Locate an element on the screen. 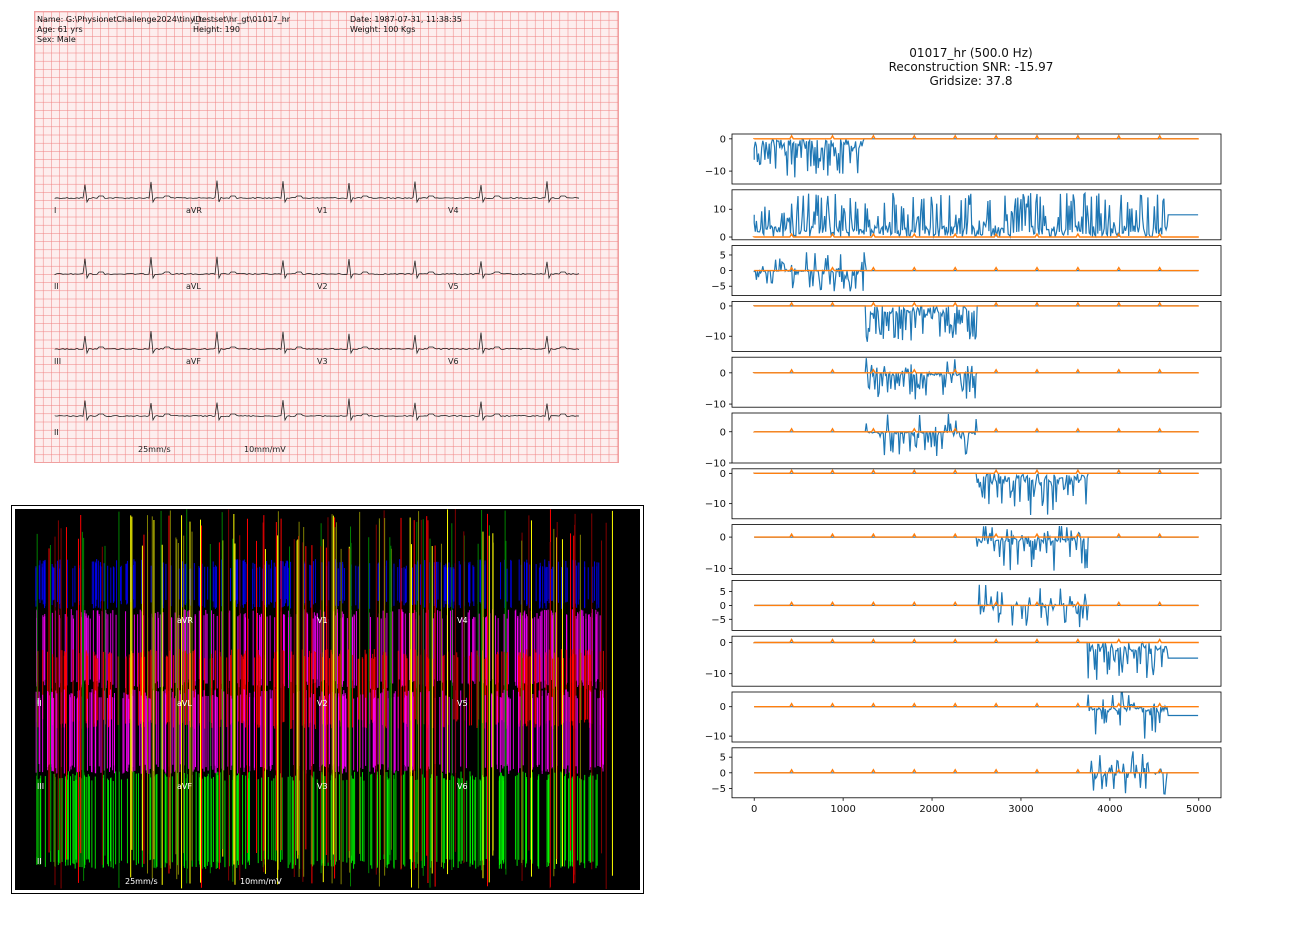 The width and height of the screenshot is (1296, 936). subplot-6: 0 −10 is located at coordinates (963, 441).